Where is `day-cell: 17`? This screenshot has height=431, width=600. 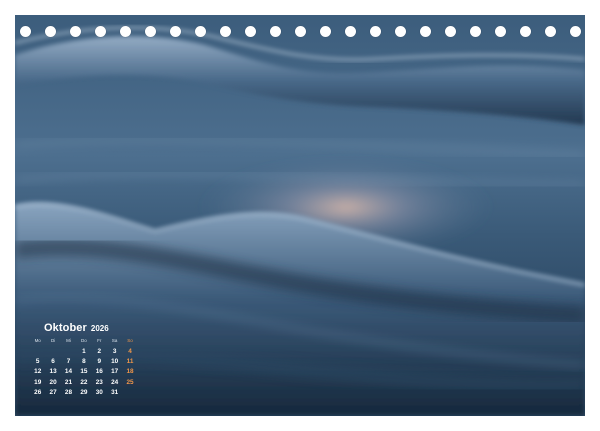
day-cell: 17 is located at coordinates (115, 372).